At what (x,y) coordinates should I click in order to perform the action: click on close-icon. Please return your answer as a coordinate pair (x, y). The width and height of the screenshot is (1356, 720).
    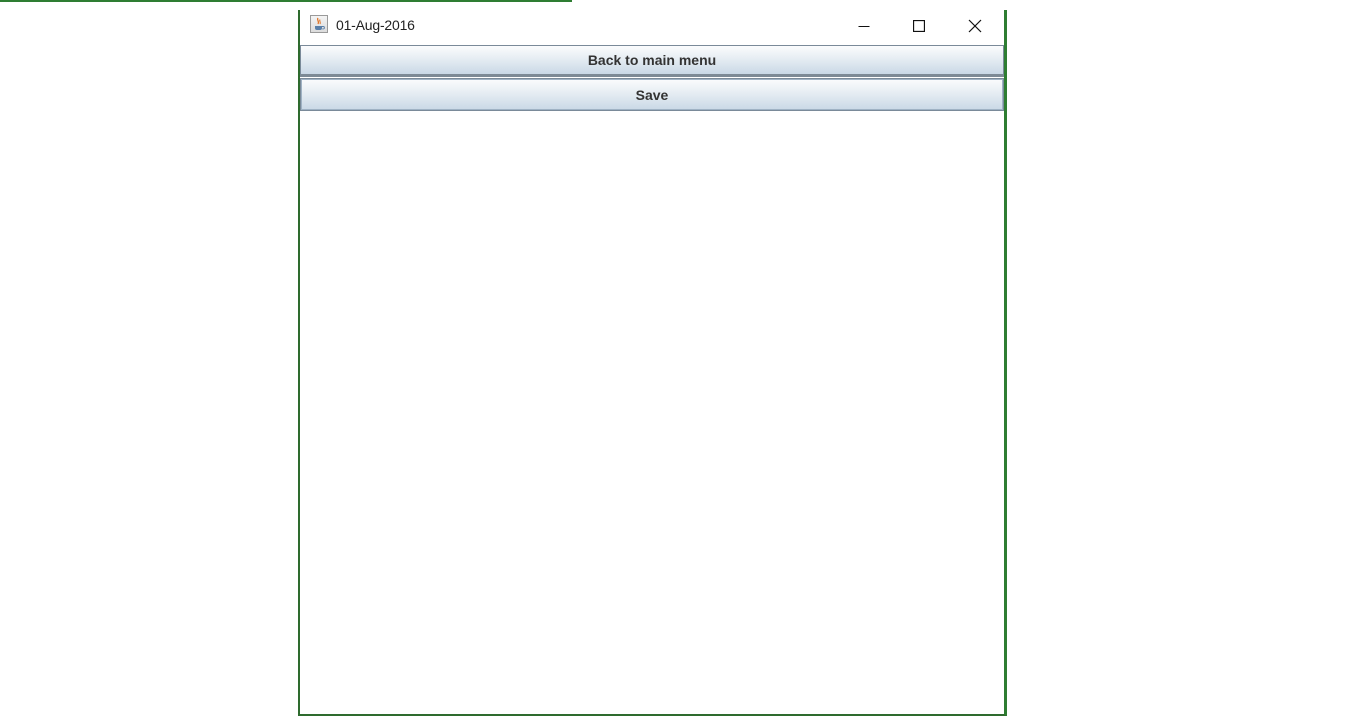
    Looking at the image, I should click on (975, 26).